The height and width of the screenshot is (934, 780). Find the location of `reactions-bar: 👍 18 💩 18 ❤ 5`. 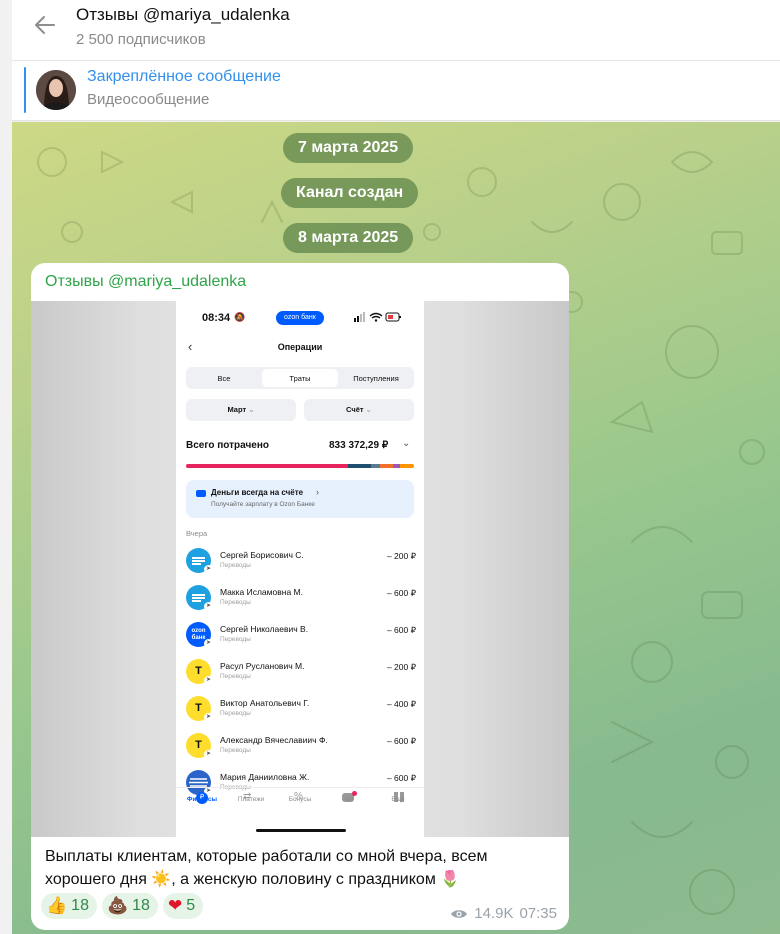

reactions-bar: 👍 18 💩 18 ❤ 5 is located at coordinates (122, 906).